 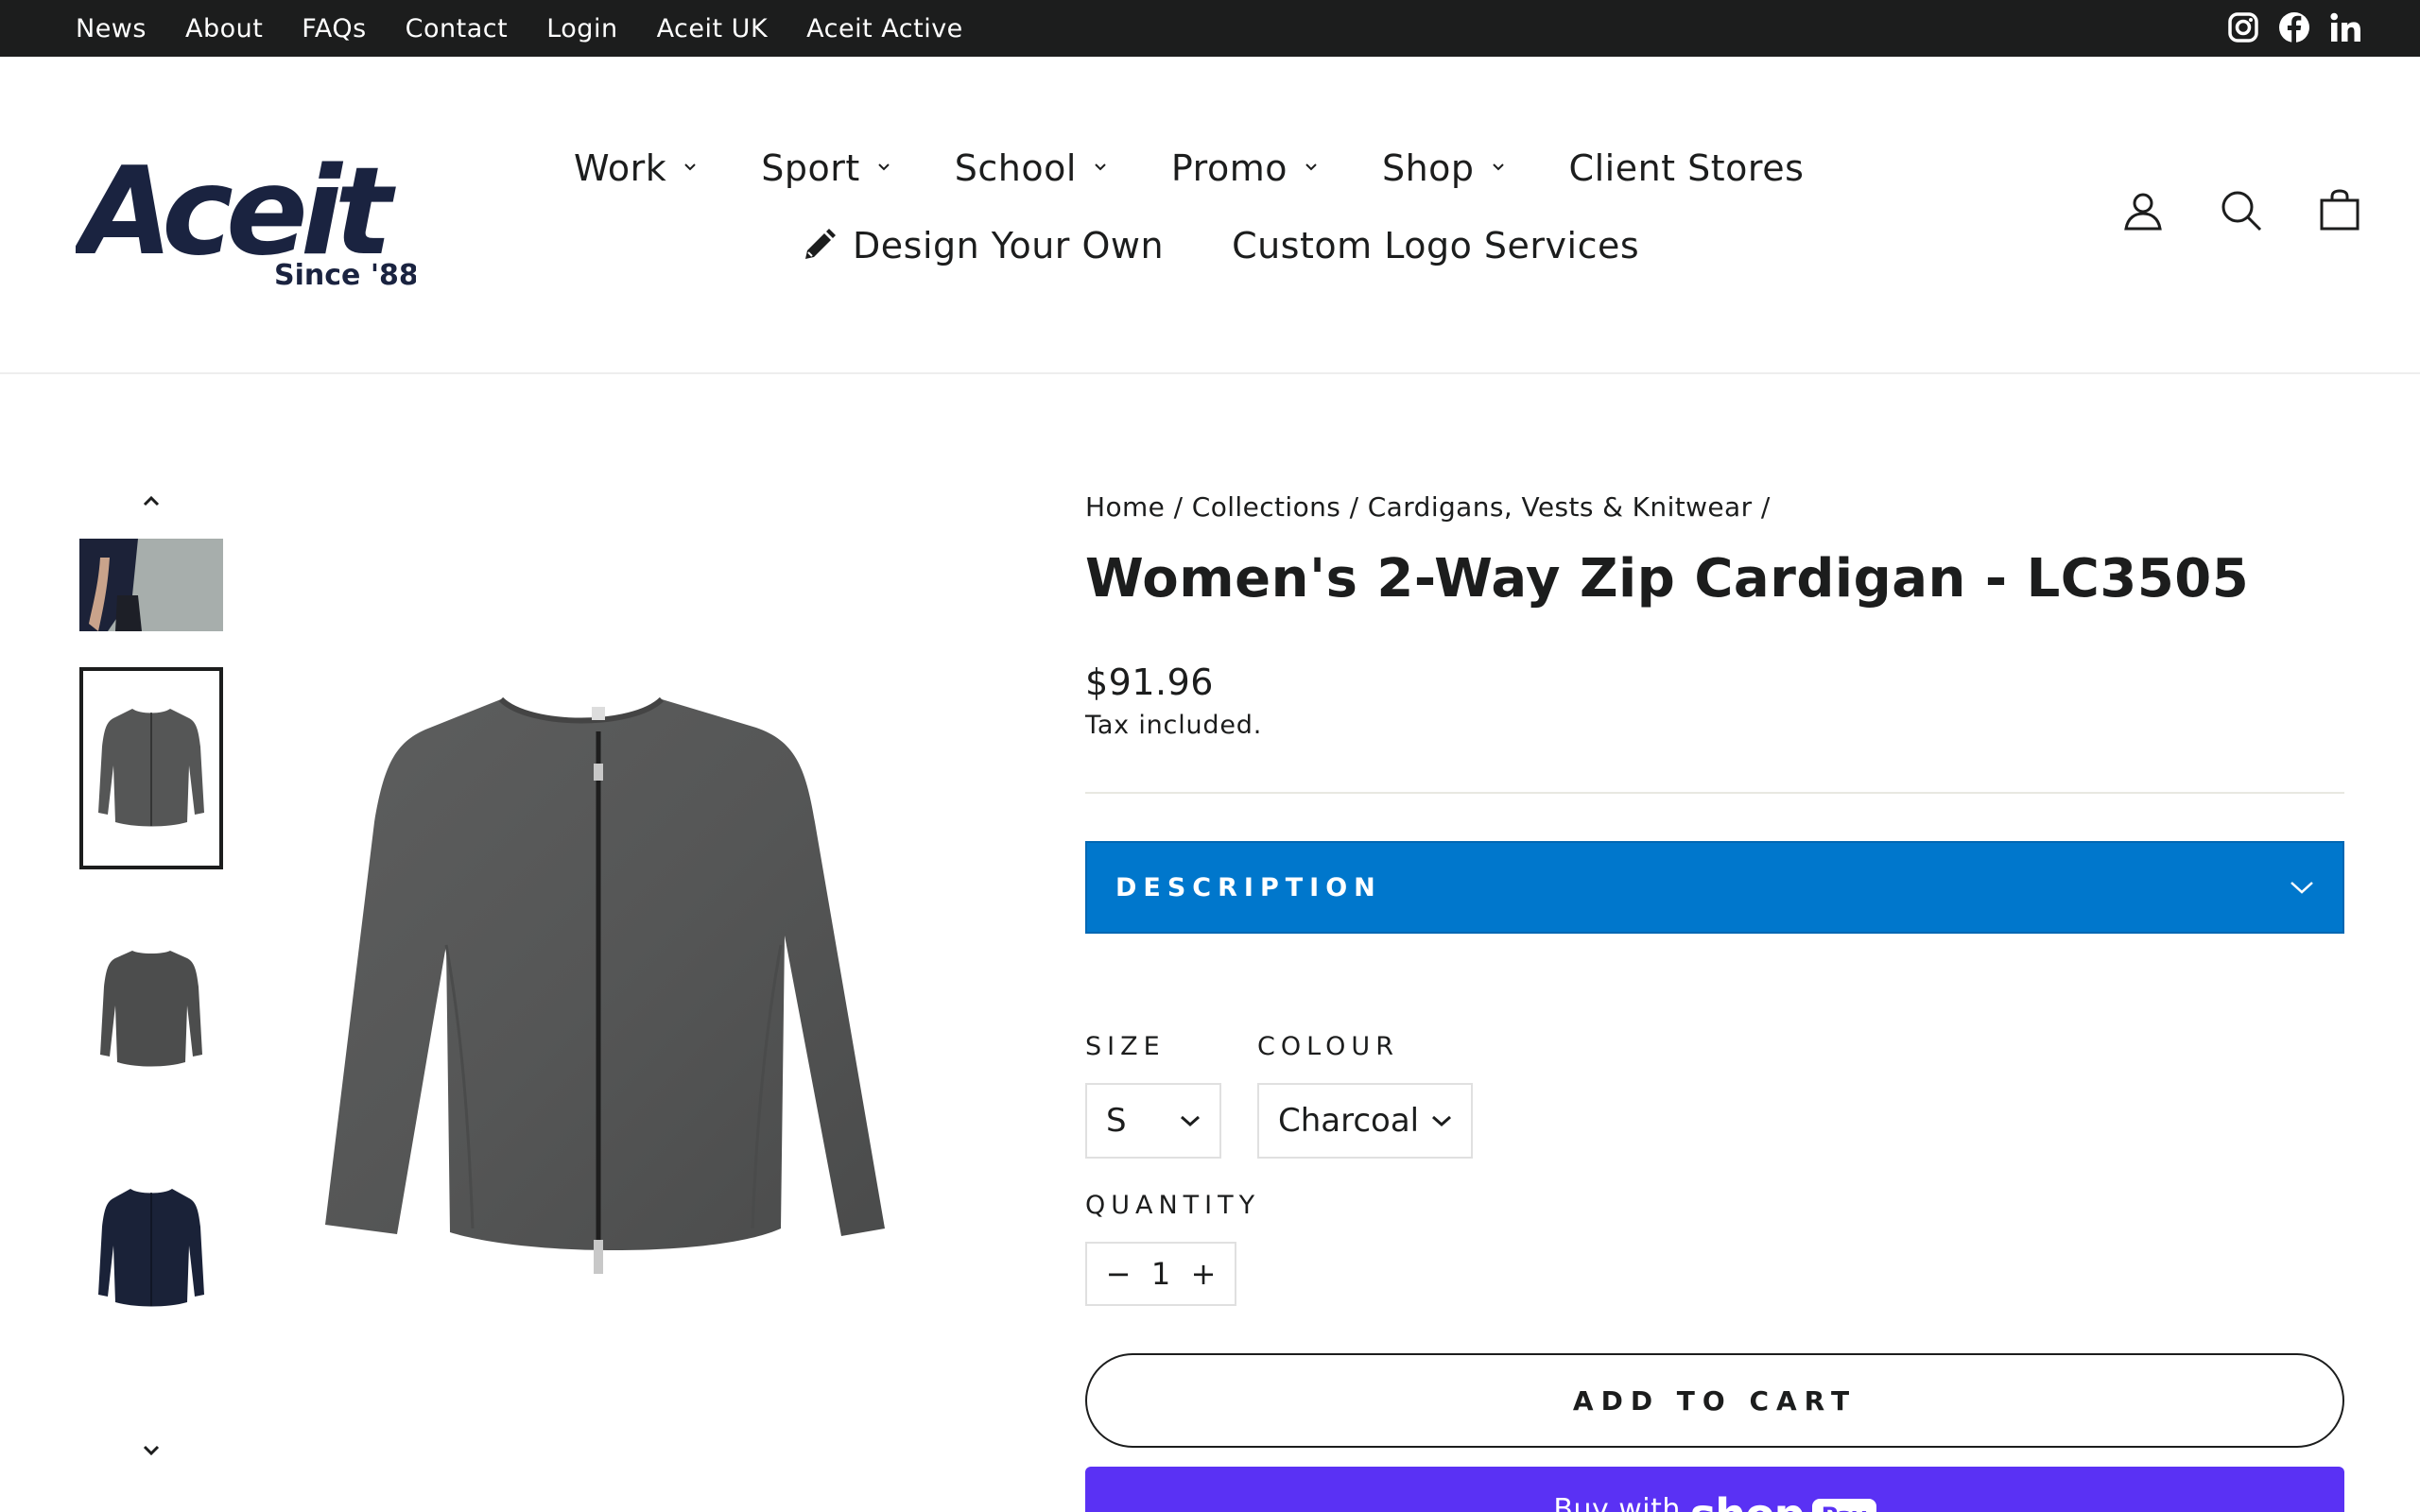 I want to click on instagram-icon, so click(x=2243, y=27).